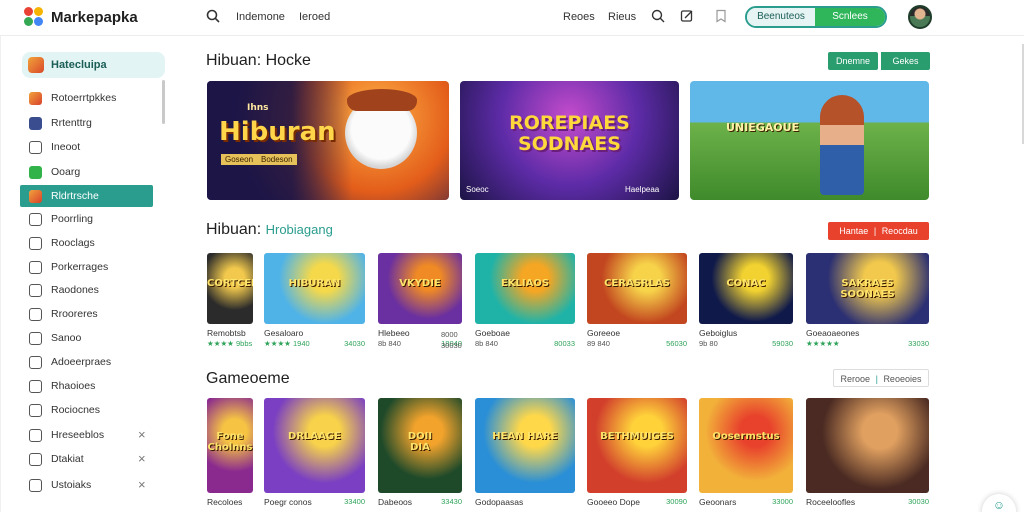  Describe the element at coordinates (283, 333) in the screenshot. I see `game-name: Gesaloaro` at that location.